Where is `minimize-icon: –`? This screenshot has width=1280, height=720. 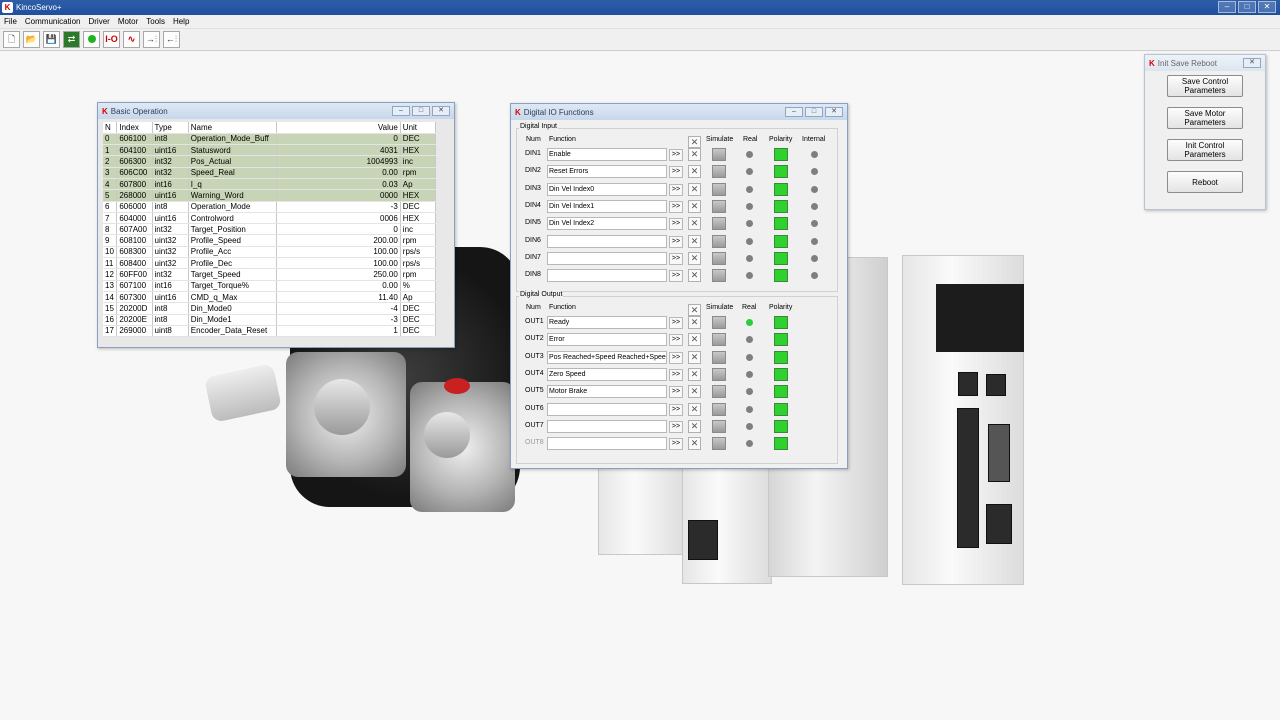
minimize-icon: – is located at coordinates (1227, 7).